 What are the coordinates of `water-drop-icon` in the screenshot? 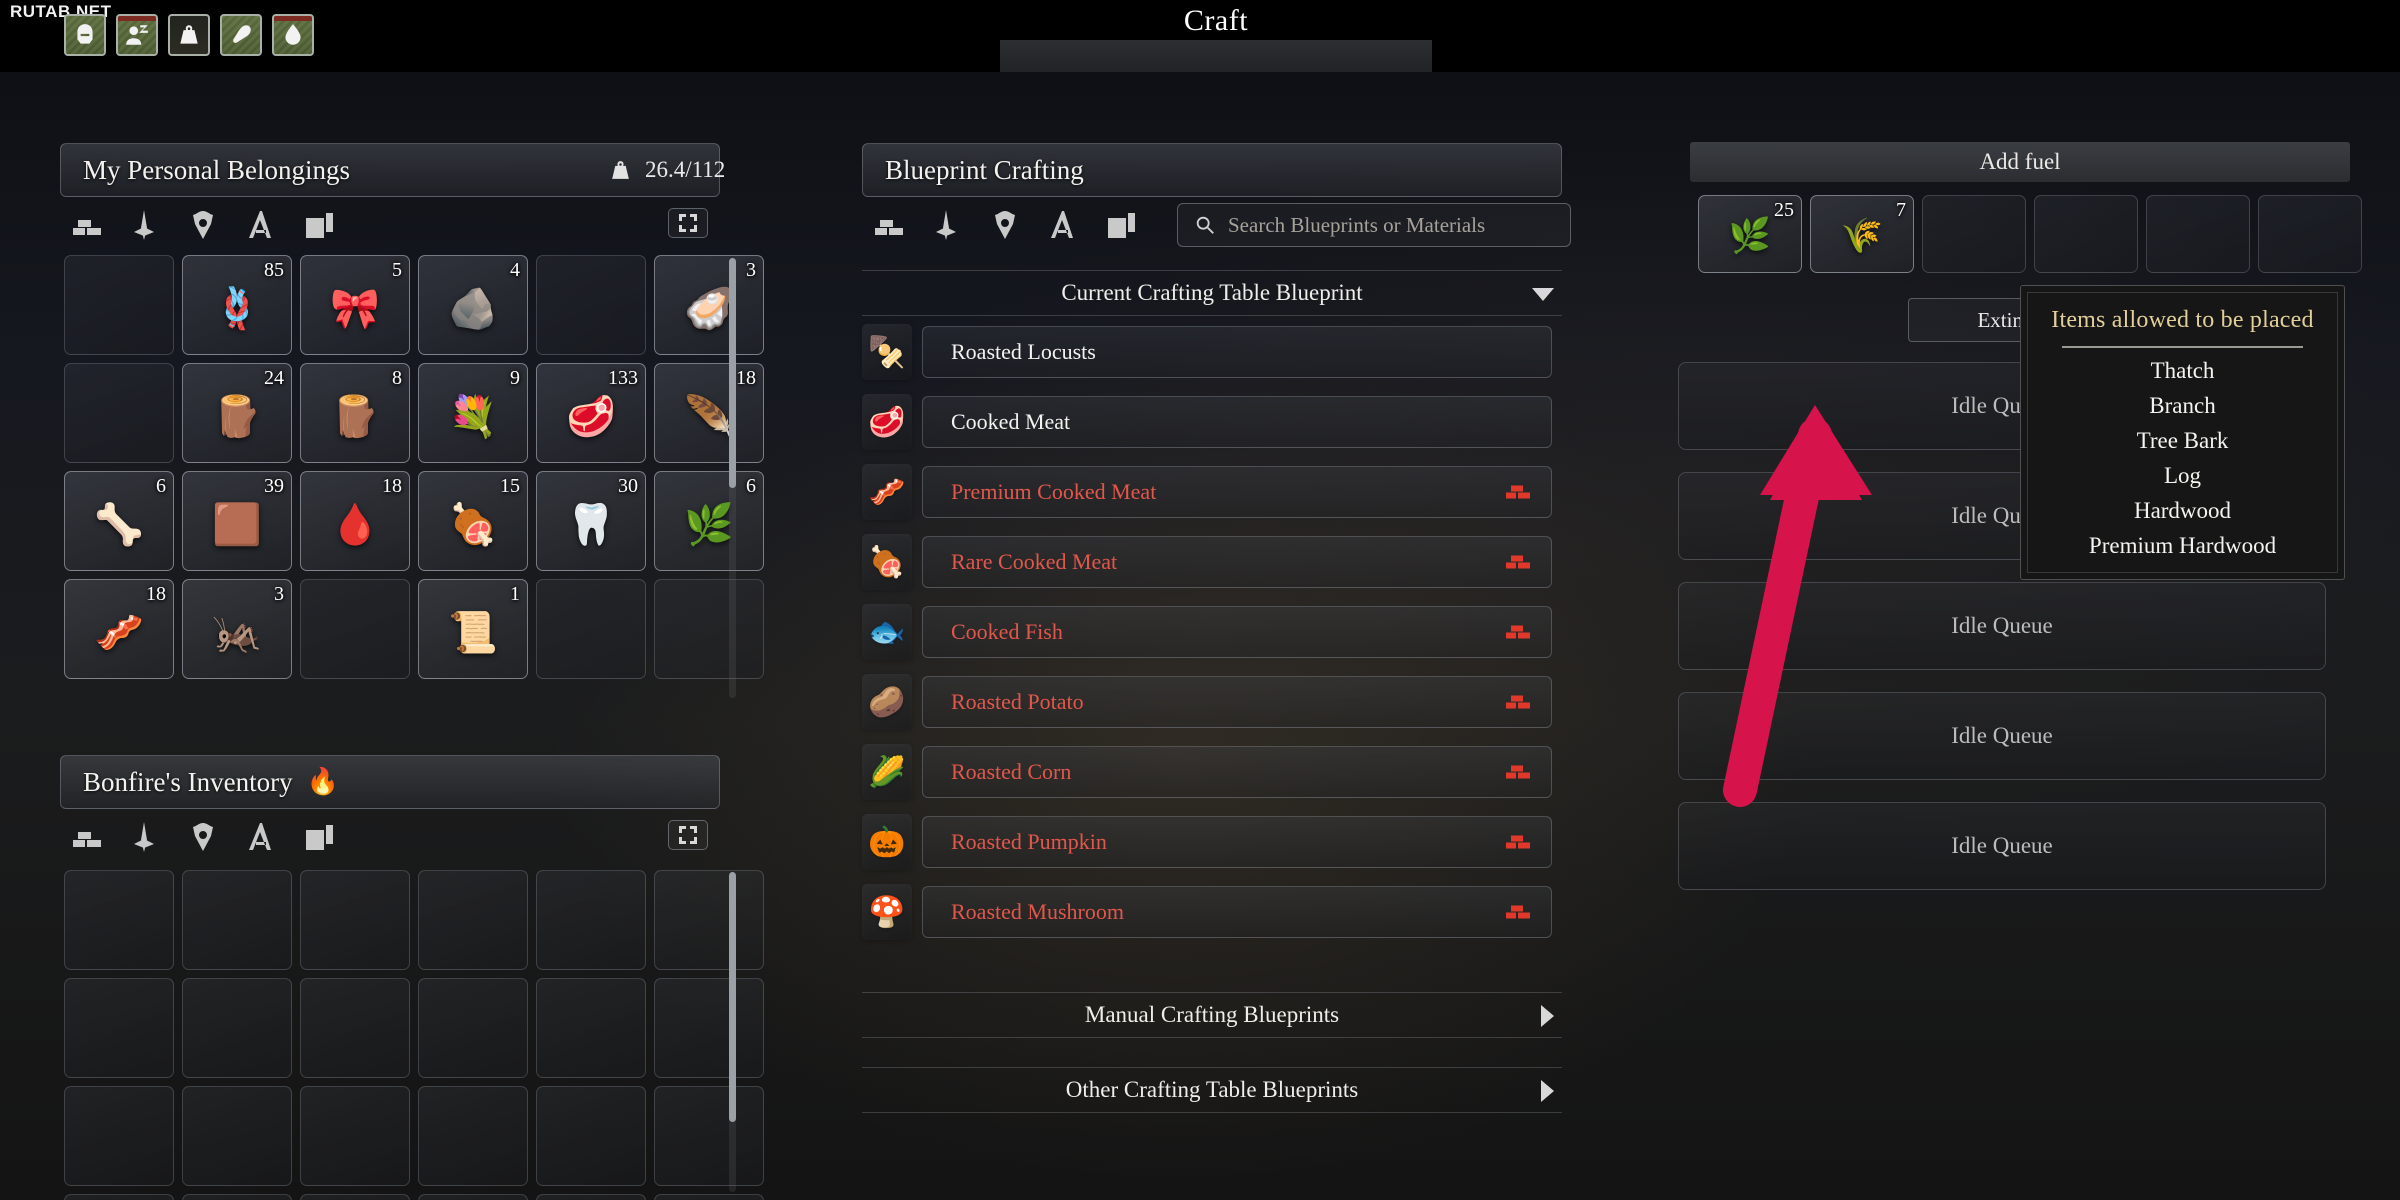 It's located at (293, 35).